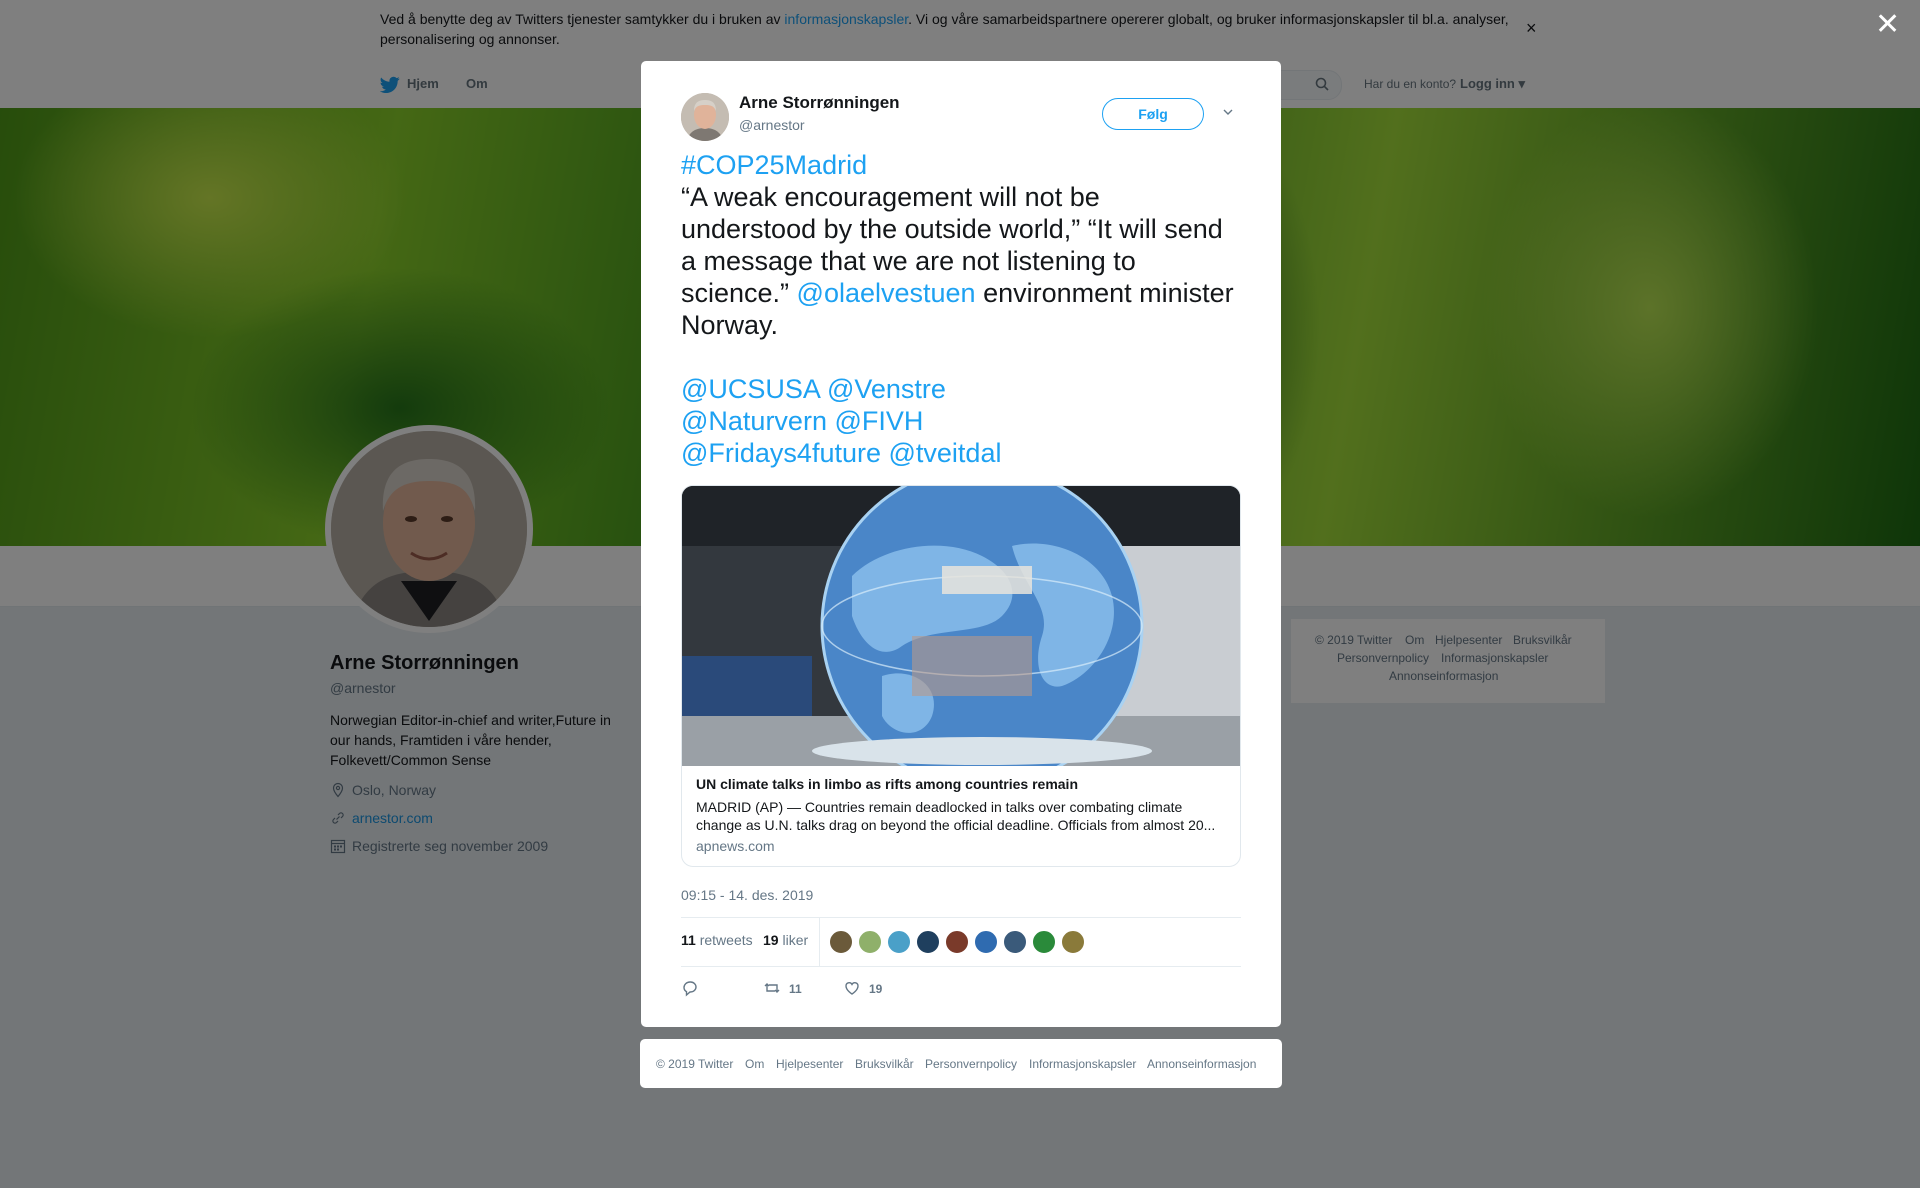 This screenshot has height=1188, width=1920. I want to click on likes-count: 19, so click(771, 940).